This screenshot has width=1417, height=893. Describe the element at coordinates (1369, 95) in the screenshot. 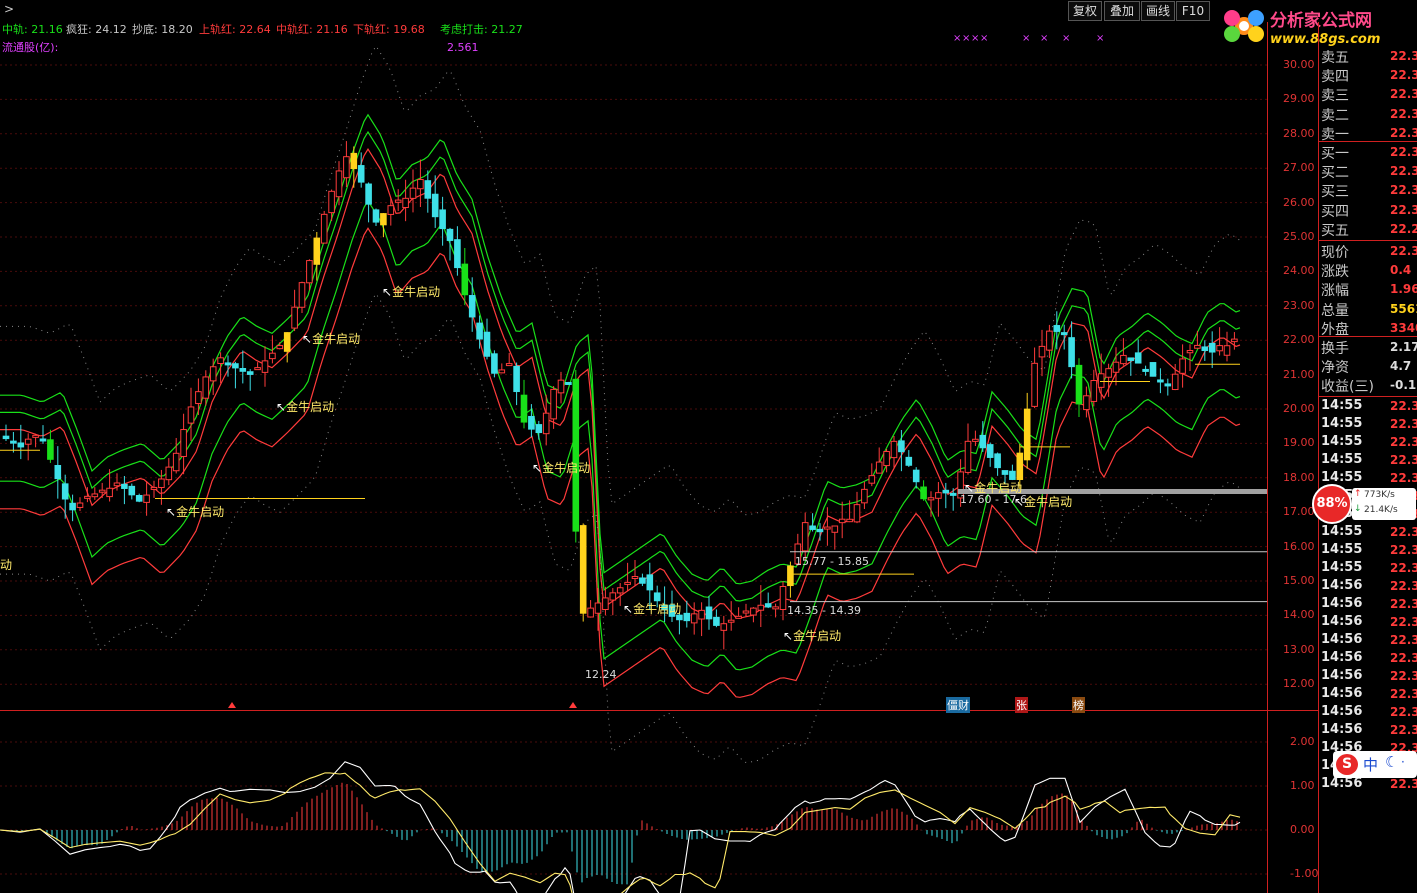

I see `quote-row: 卖三 22.3` at that location.